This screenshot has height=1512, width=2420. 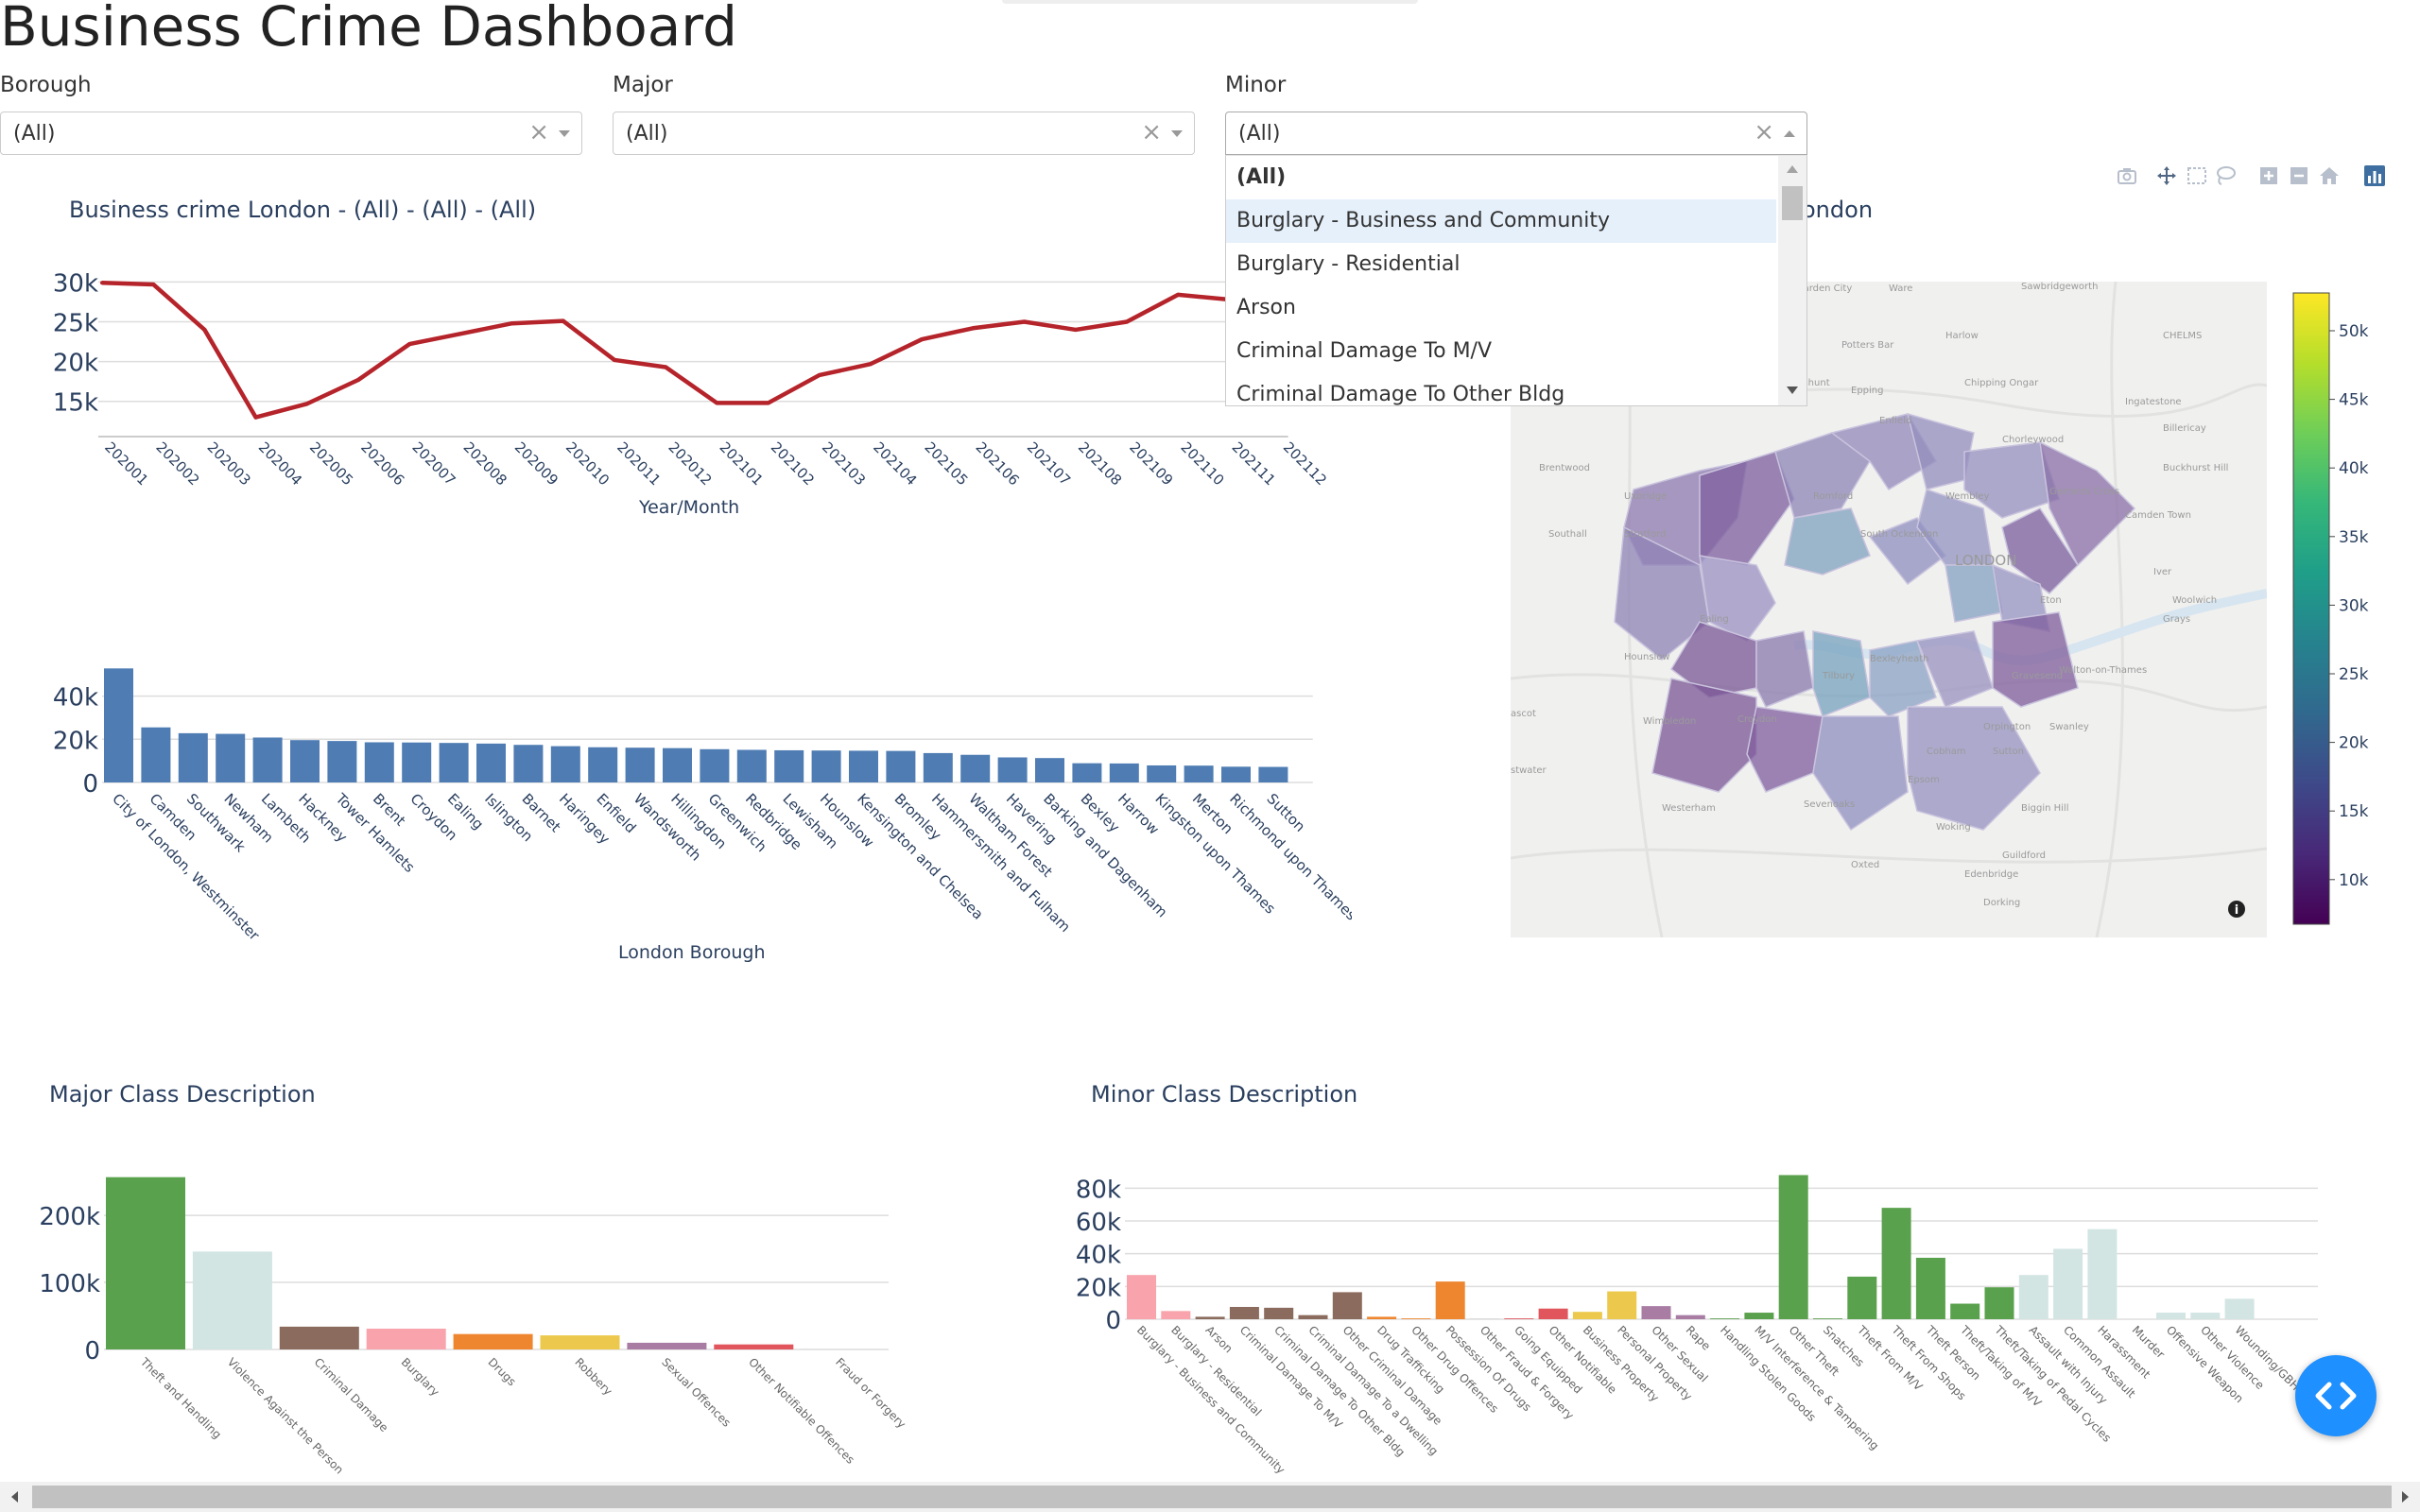 I want to click on y-tick-label: 25k, so click(x=75, y=324).